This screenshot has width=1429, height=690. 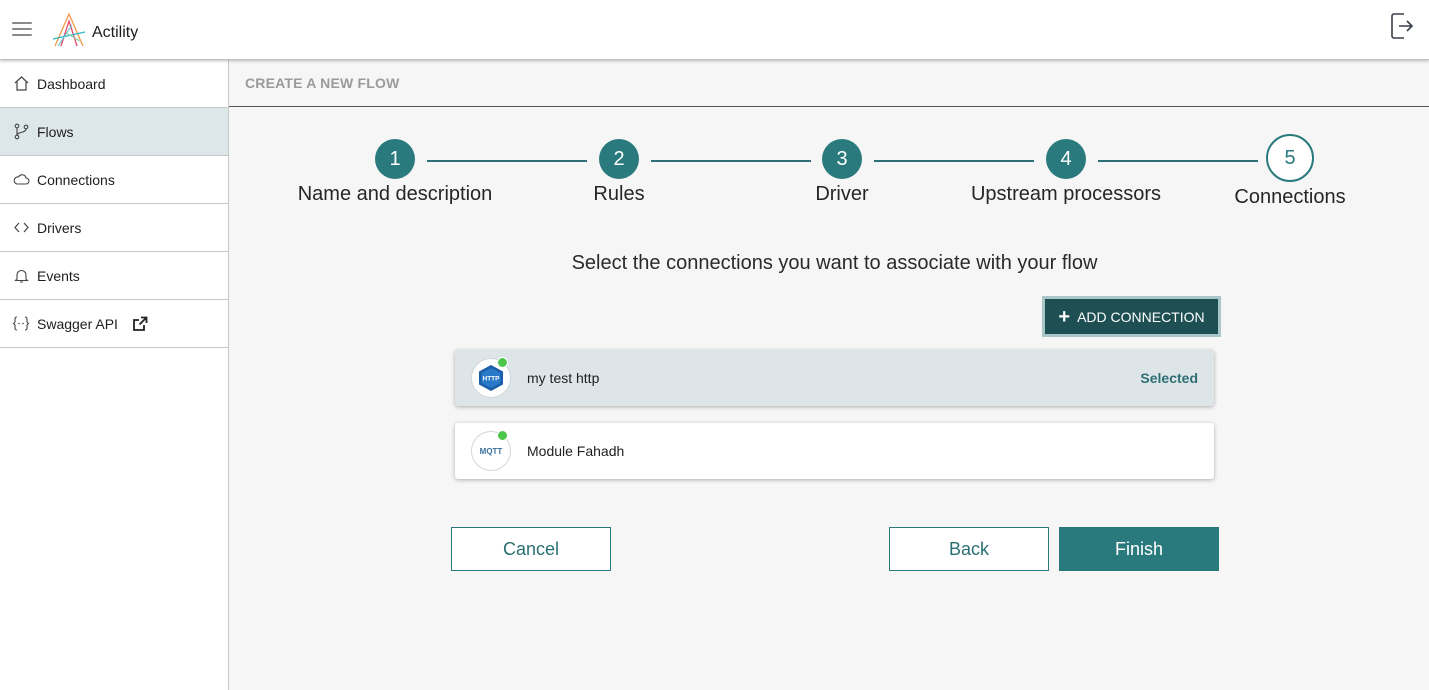 I want to click on bell-icon, so click(x=21, y=276).